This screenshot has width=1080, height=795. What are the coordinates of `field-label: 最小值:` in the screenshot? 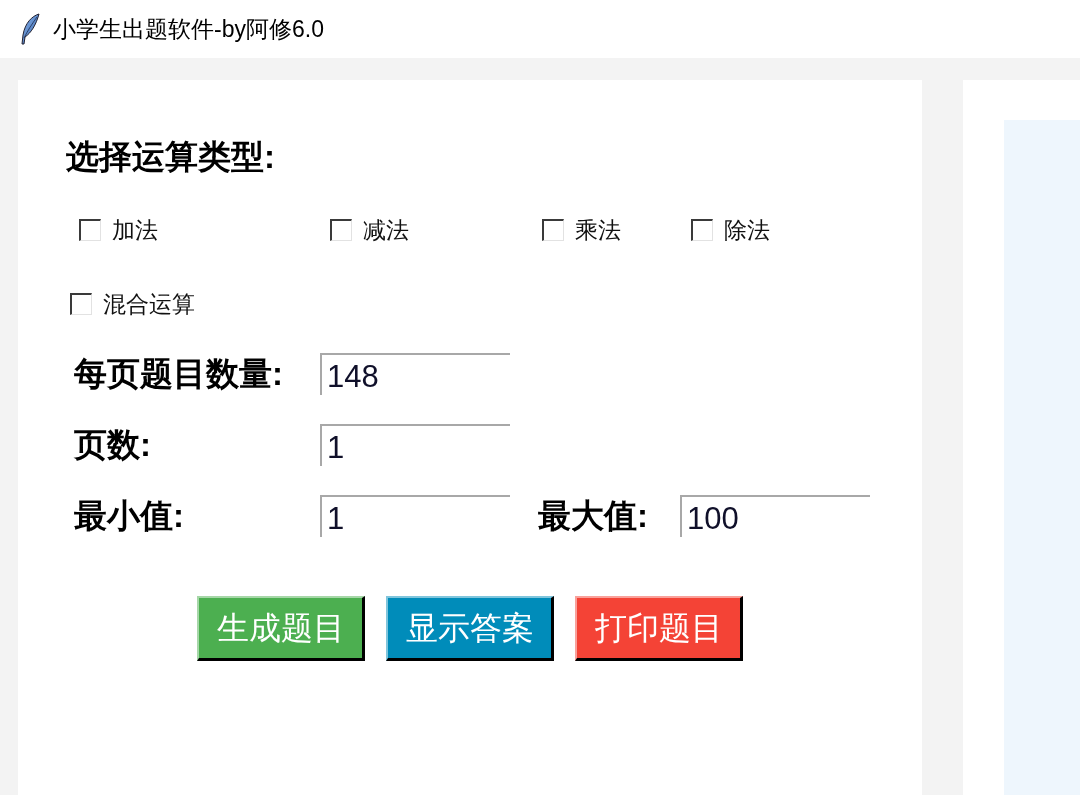 It's located at (129, 516).